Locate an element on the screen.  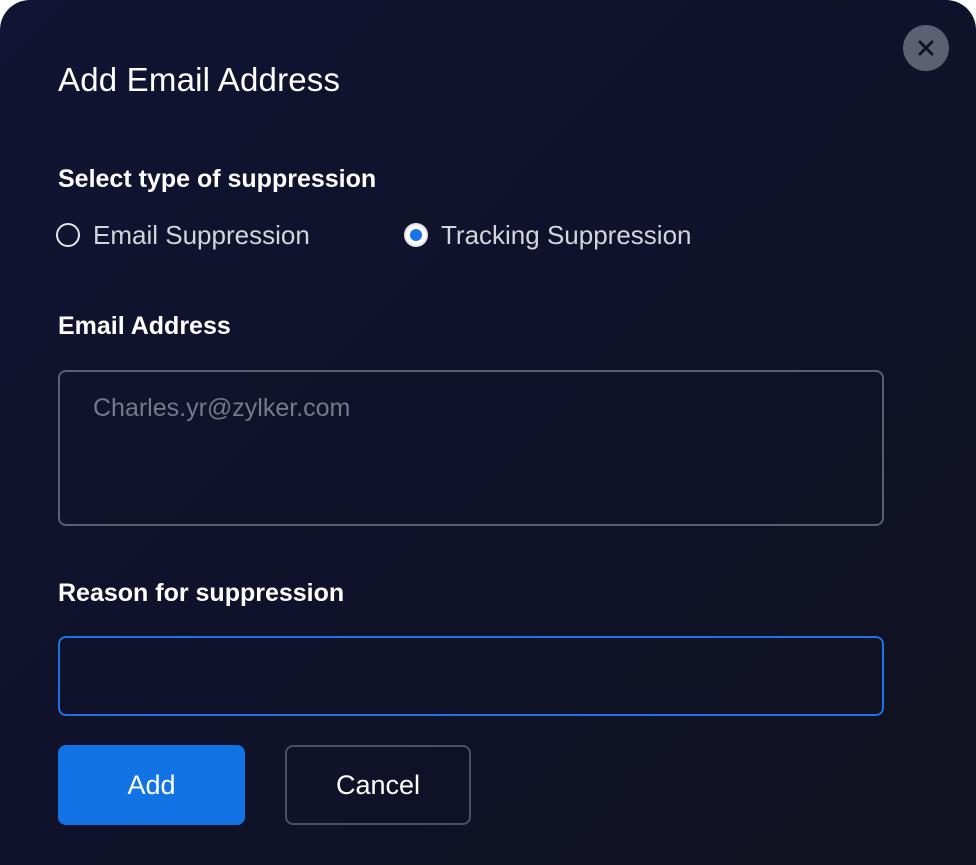
radio-selected-dot is located at coordinates (416, 235).